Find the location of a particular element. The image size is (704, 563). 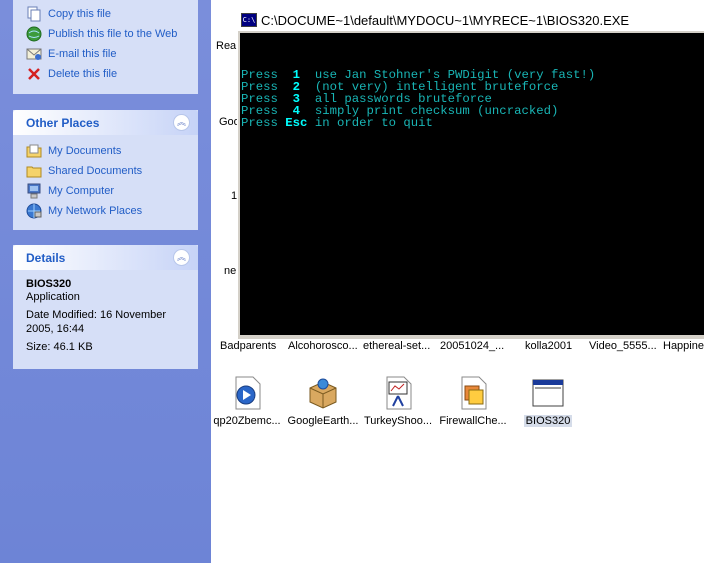

copy-icon is located at coordinates (34, 14).